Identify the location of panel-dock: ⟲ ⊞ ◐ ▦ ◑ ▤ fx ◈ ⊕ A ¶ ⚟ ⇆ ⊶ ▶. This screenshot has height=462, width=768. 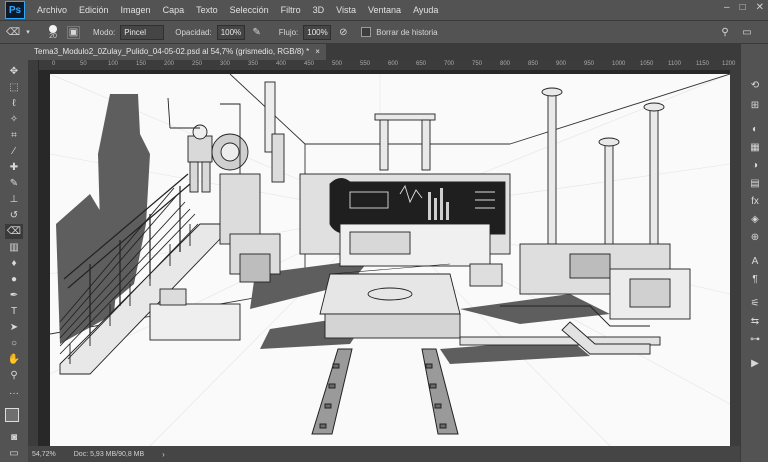
(754, 253).